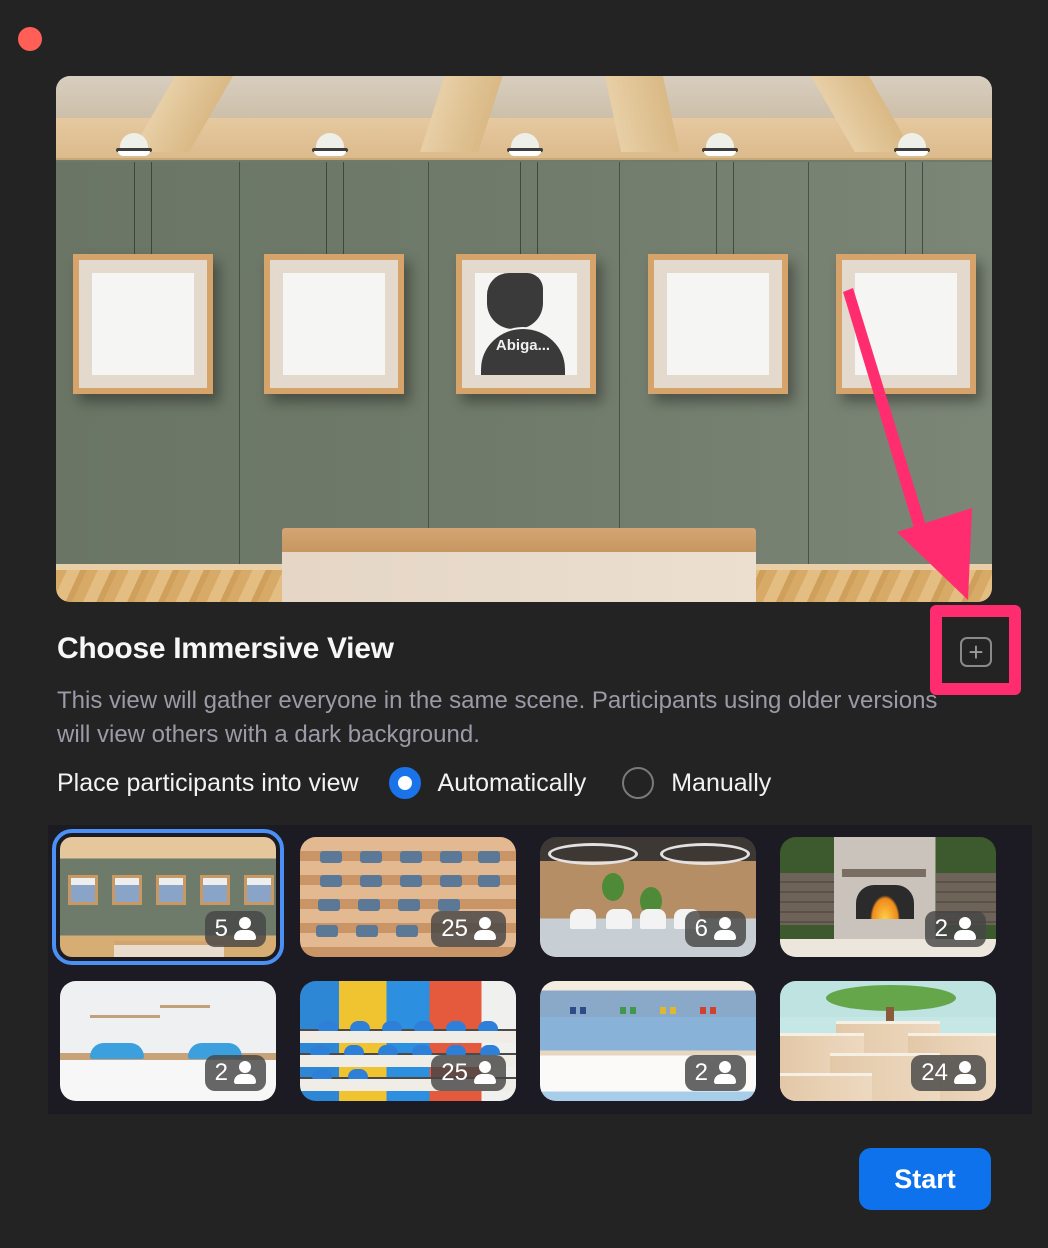 Image resolution: width=1048 pixels, height=1248 pixels. What do you see at coordinates (721, 782) in the screenshot?
I see `radio-label: Manually` at bounding box center [721, 782].